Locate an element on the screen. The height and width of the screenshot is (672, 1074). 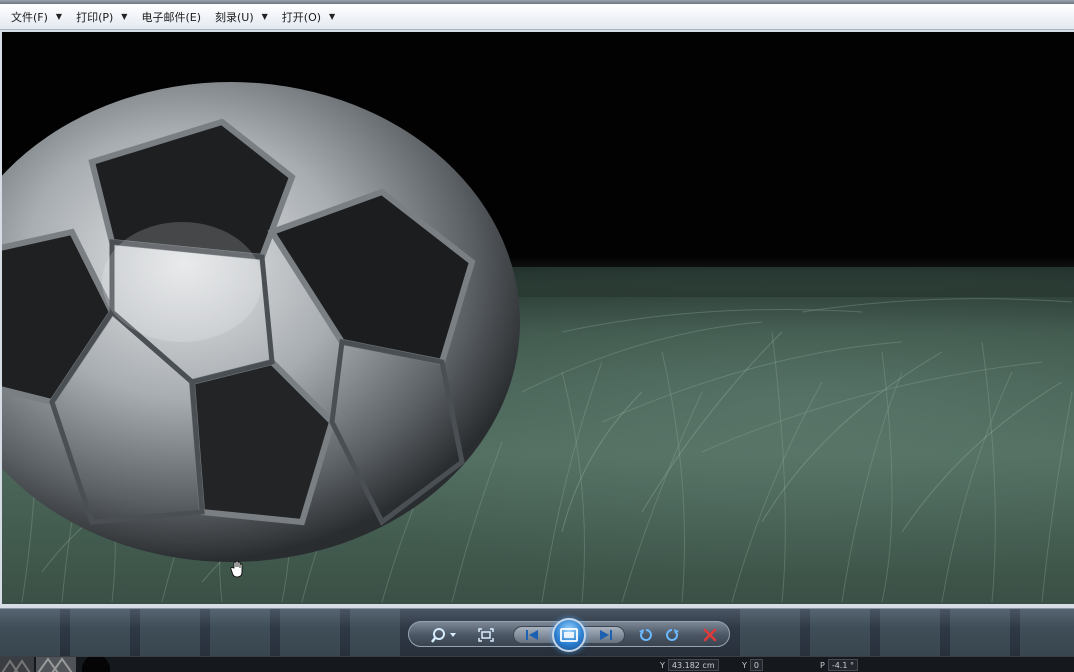
pitch-value: -4.1 ° is located at coordinates (842, 665).